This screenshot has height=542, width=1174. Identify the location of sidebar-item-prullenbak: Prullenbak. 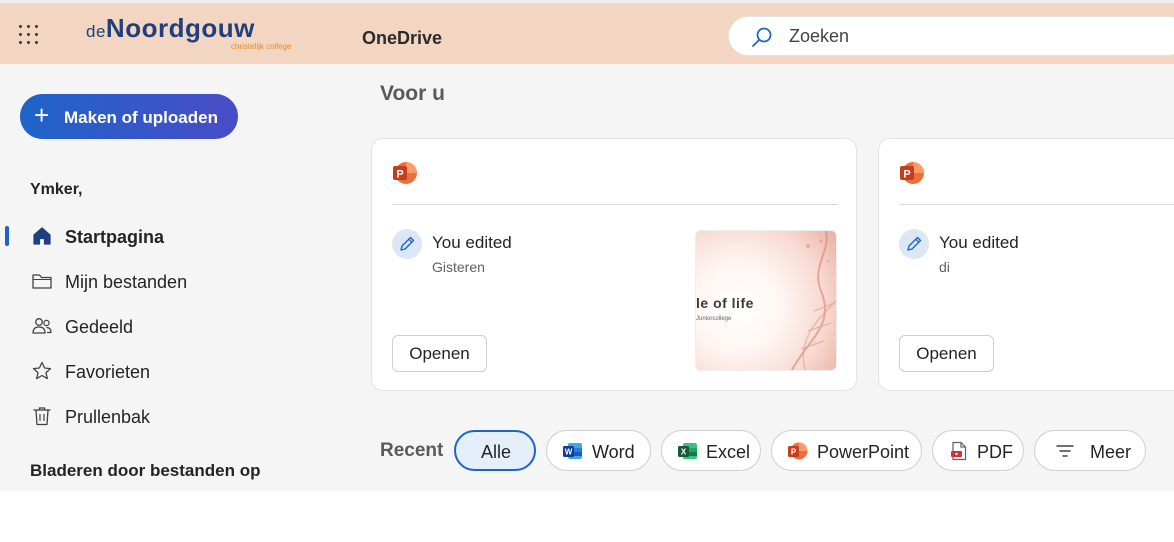
(170, 416).